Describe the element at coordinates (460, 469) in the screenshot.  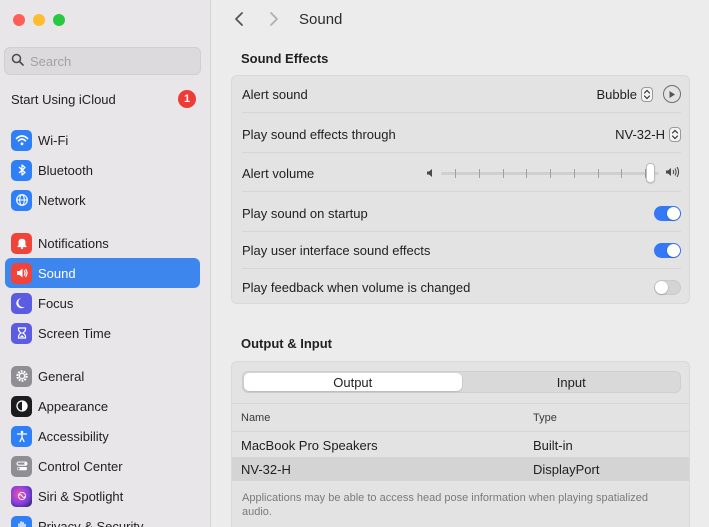
I see `table-row: NV-32-H DisplayPort` at that location.